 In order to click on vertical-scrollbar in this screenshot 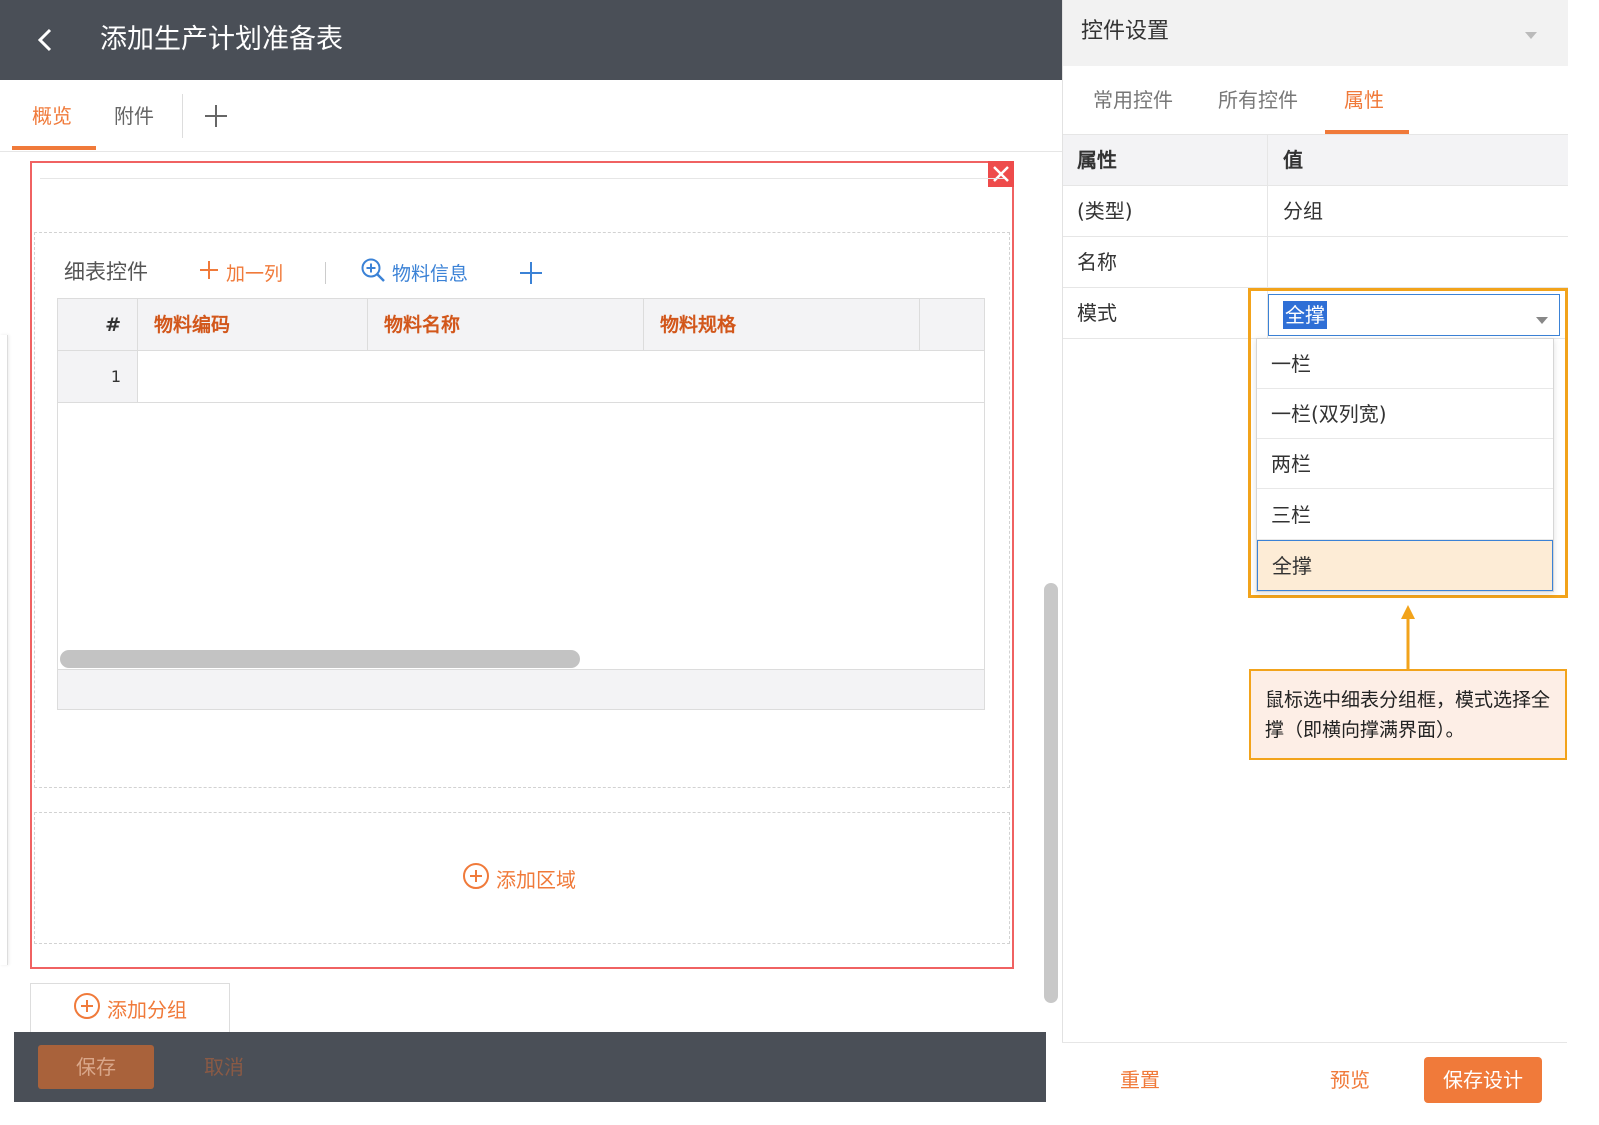, I will do `click(1051, 793)`.